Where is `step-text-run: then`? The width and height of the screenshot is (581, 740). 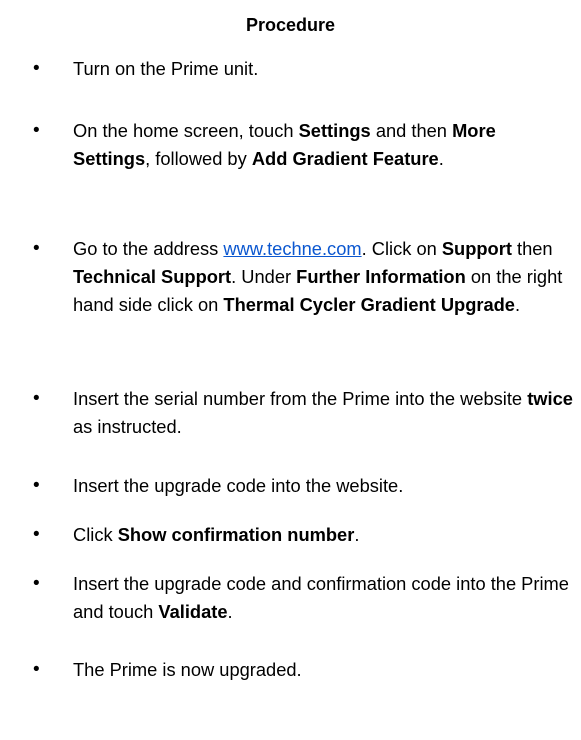
step-text-run: then is located at coordinates (532, 248).